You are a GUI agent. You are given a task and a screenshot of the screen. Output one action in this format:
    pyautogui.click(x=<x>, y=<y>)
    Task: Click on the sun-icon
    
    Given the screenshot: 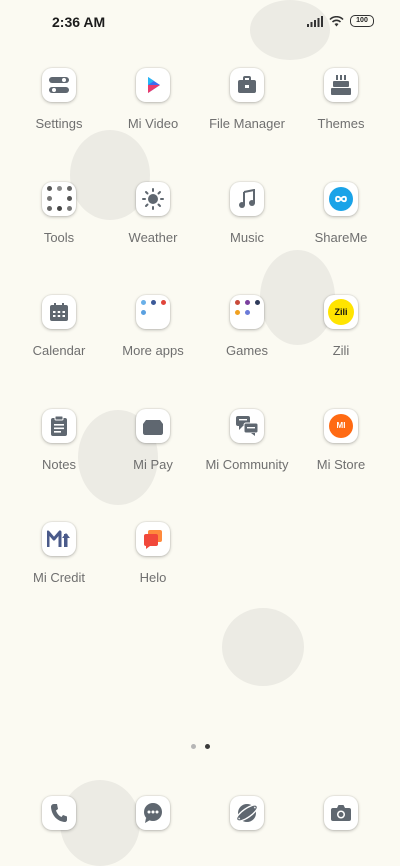 What is the action you would take?
    pyautogui.click(x=153, y=198)
    